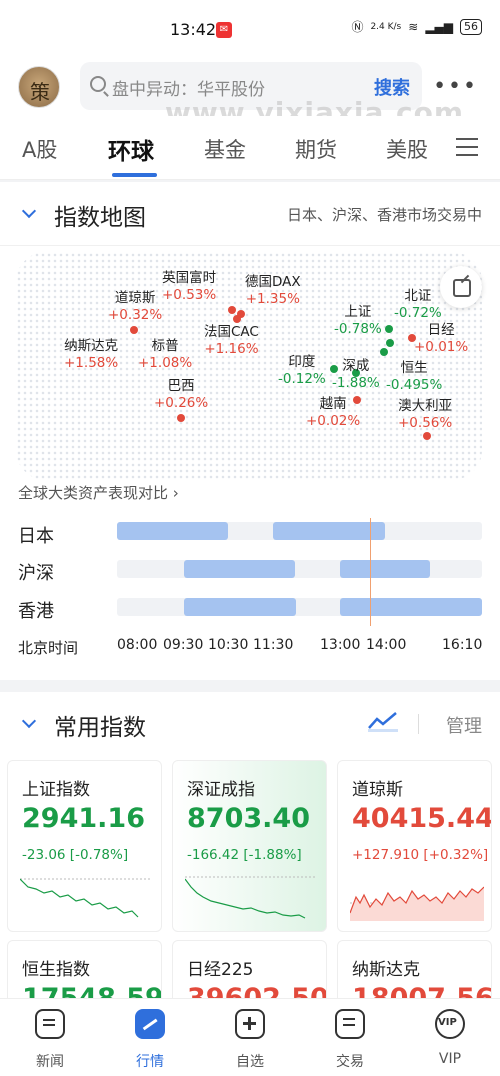  What do you see at coordinates (425, 423) in the screenshot?
I see `market-change: +0.56%` at bounding box center [425, 423].